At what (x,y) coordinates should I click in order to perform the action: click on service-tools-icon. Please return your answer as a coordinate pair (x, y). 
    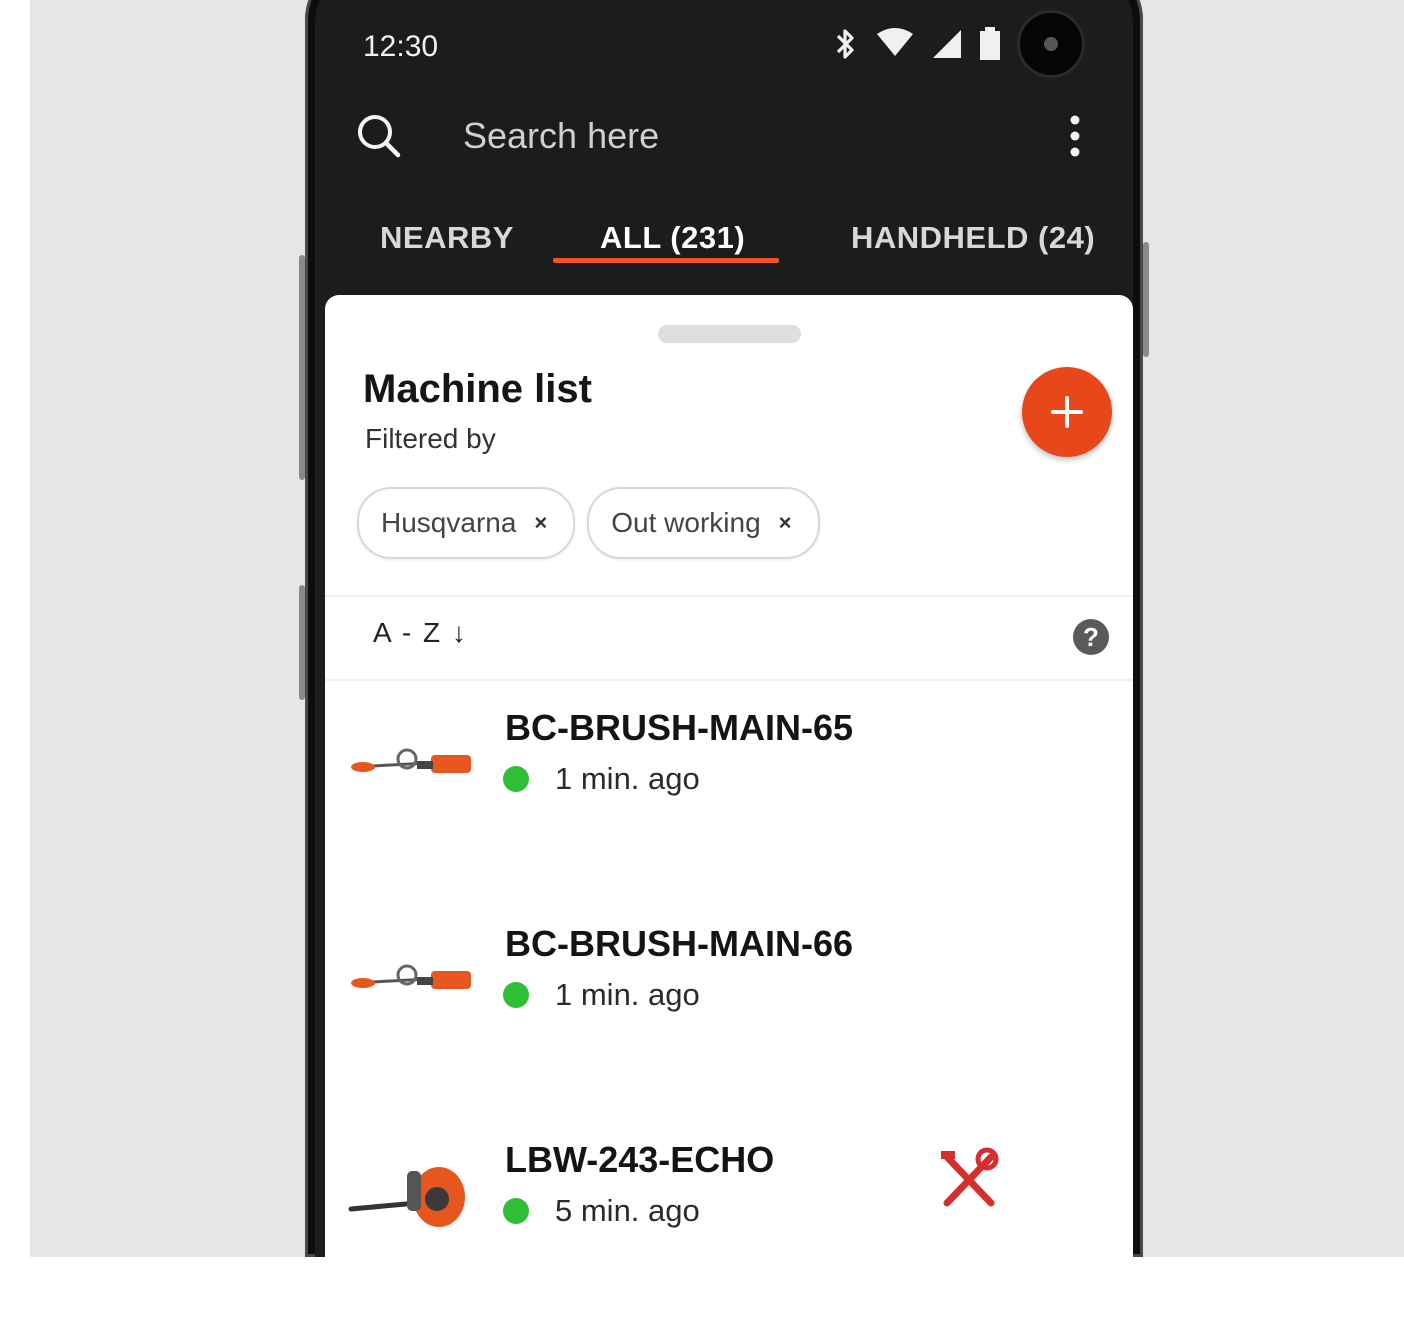
    Looking at the image, I should click on (969, 1179).